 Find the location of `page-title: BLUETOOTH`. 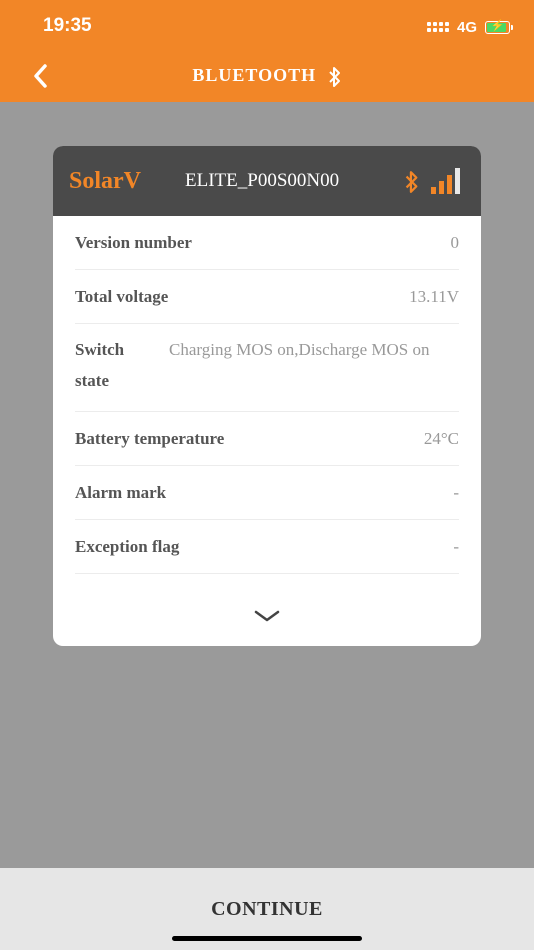

page-title: BLUETOOTH is located at coordinates (267, 76).